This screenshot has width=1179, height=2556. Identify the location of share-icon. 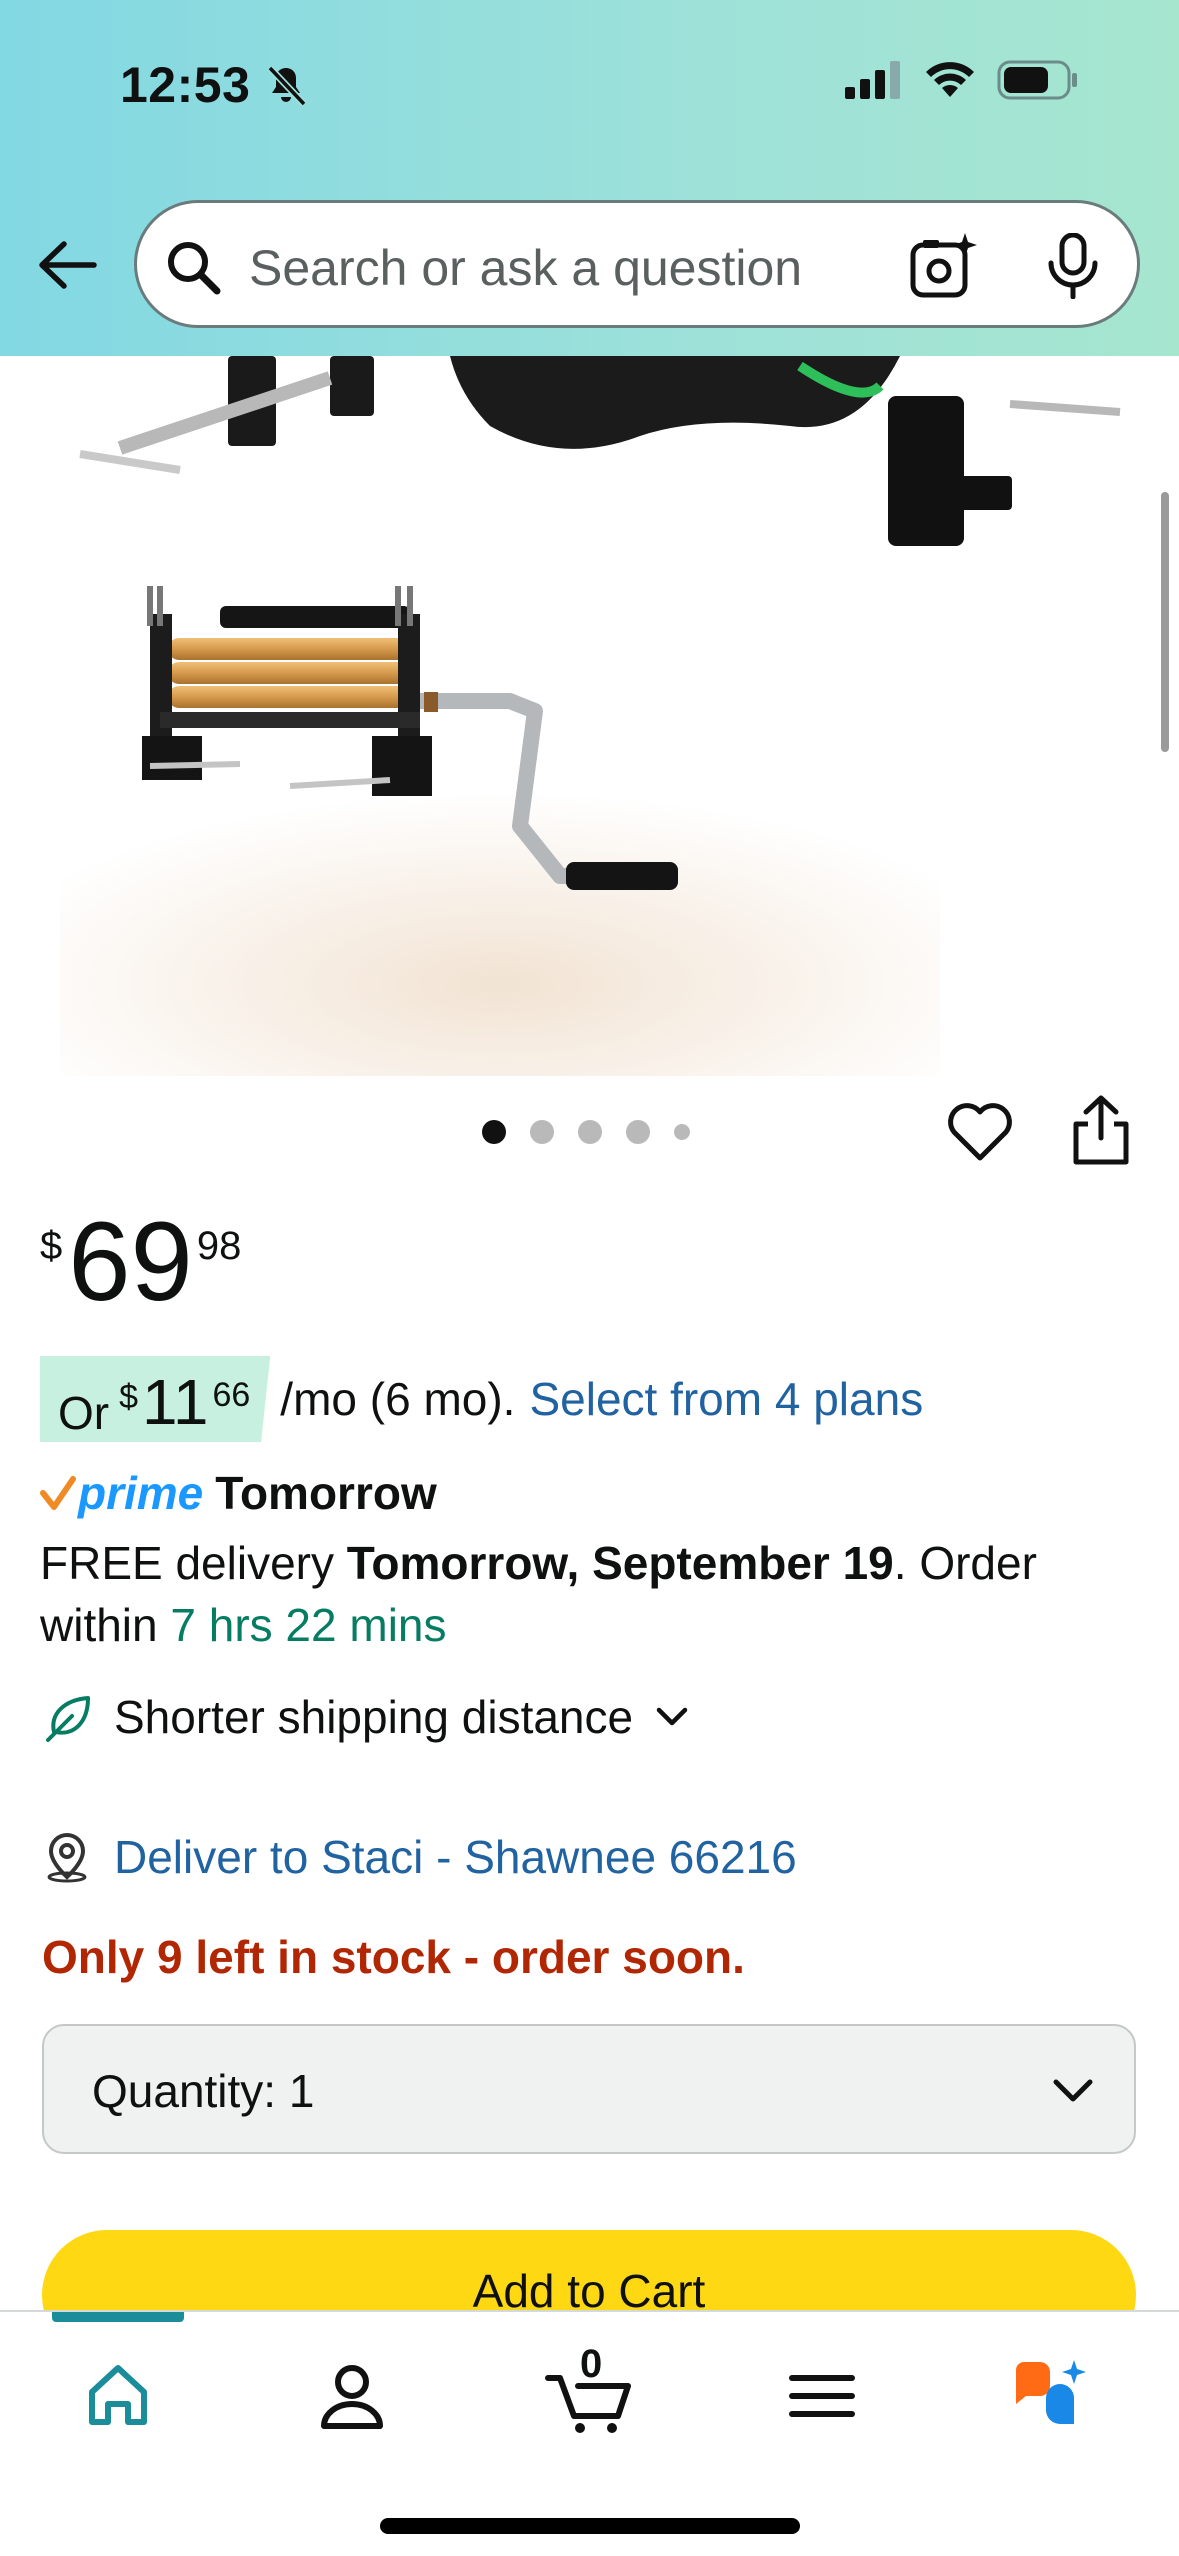
(1101, 1130).